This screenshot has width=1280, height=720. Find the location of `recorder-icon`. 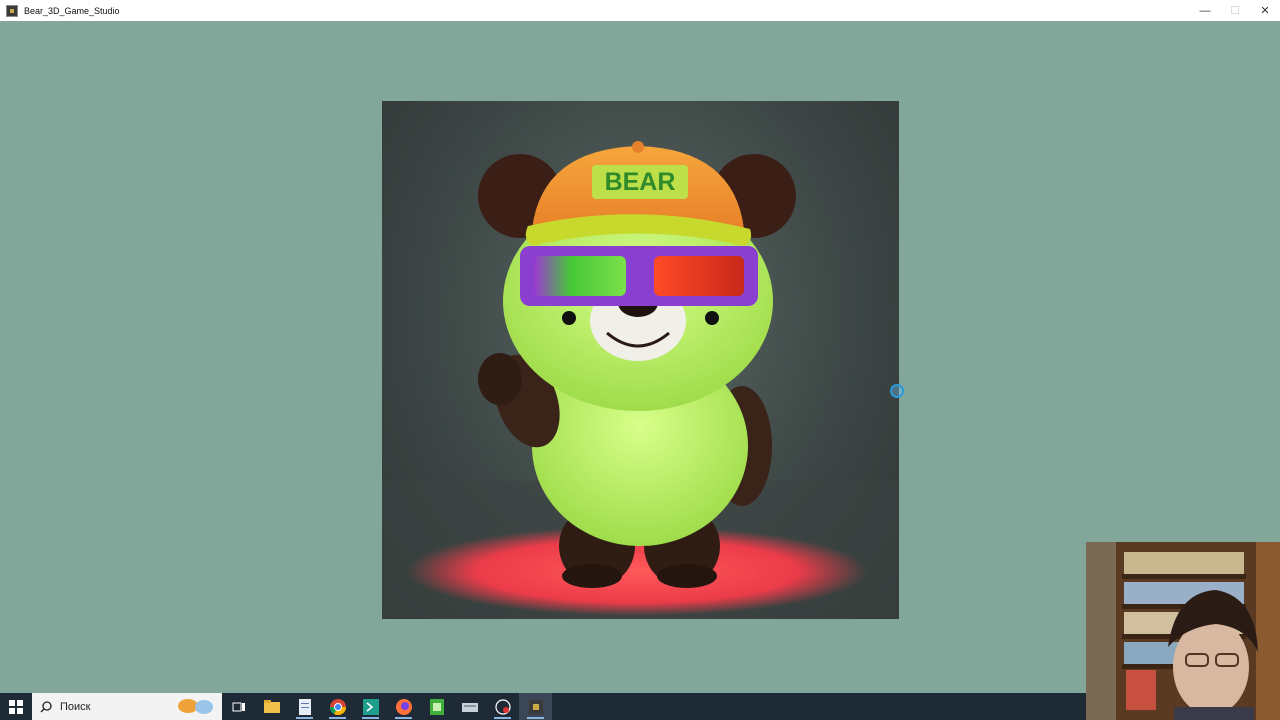

recorder-icon is located at coordinates (502, 706).